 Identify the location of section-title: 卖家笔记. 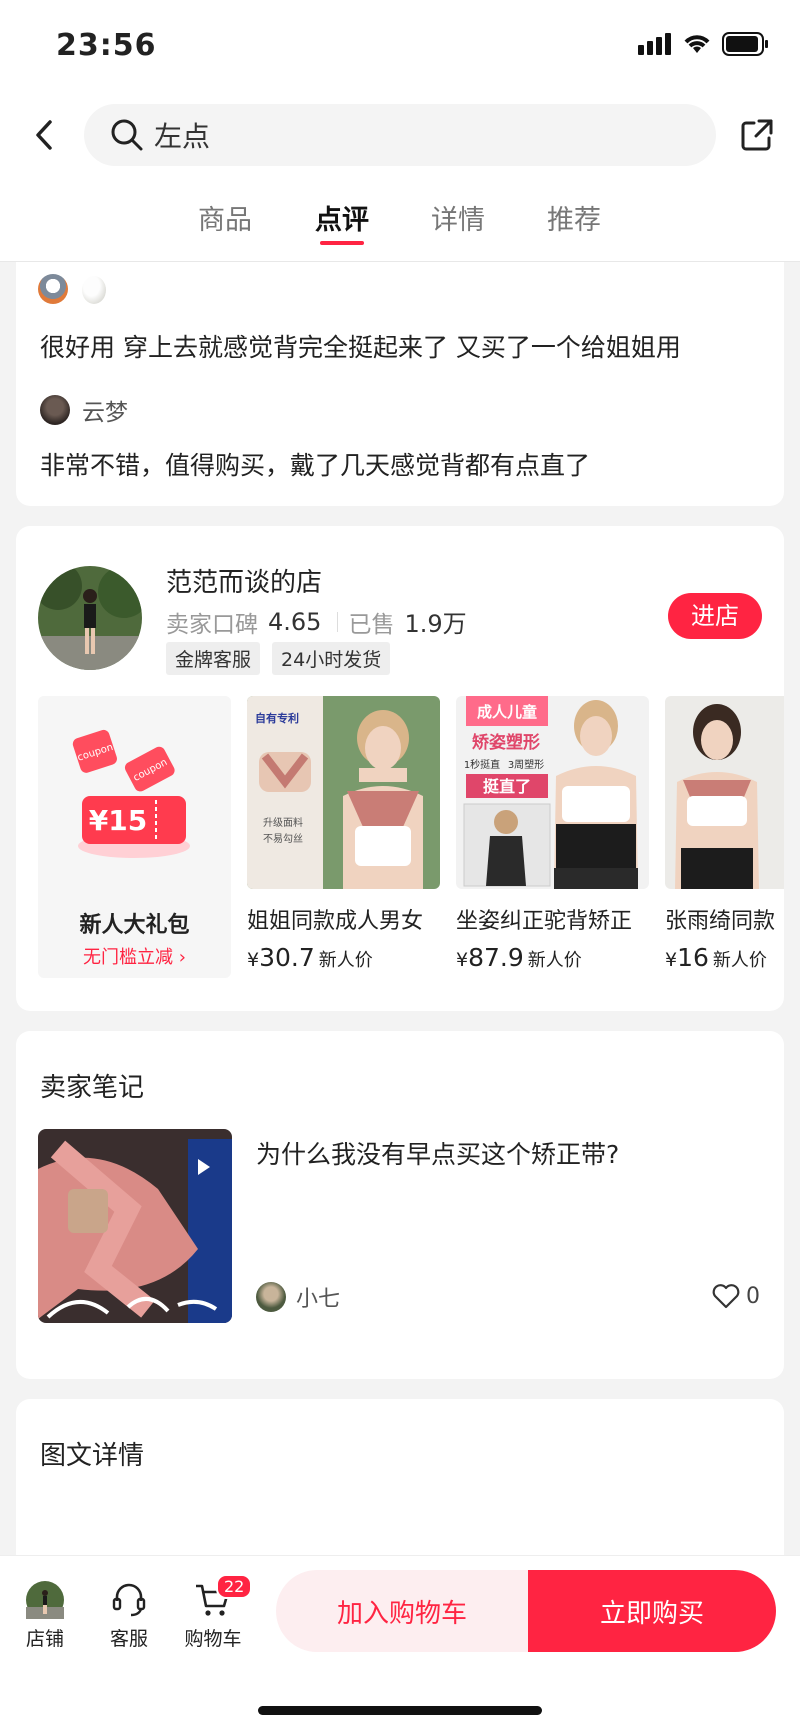
(92, 1088).